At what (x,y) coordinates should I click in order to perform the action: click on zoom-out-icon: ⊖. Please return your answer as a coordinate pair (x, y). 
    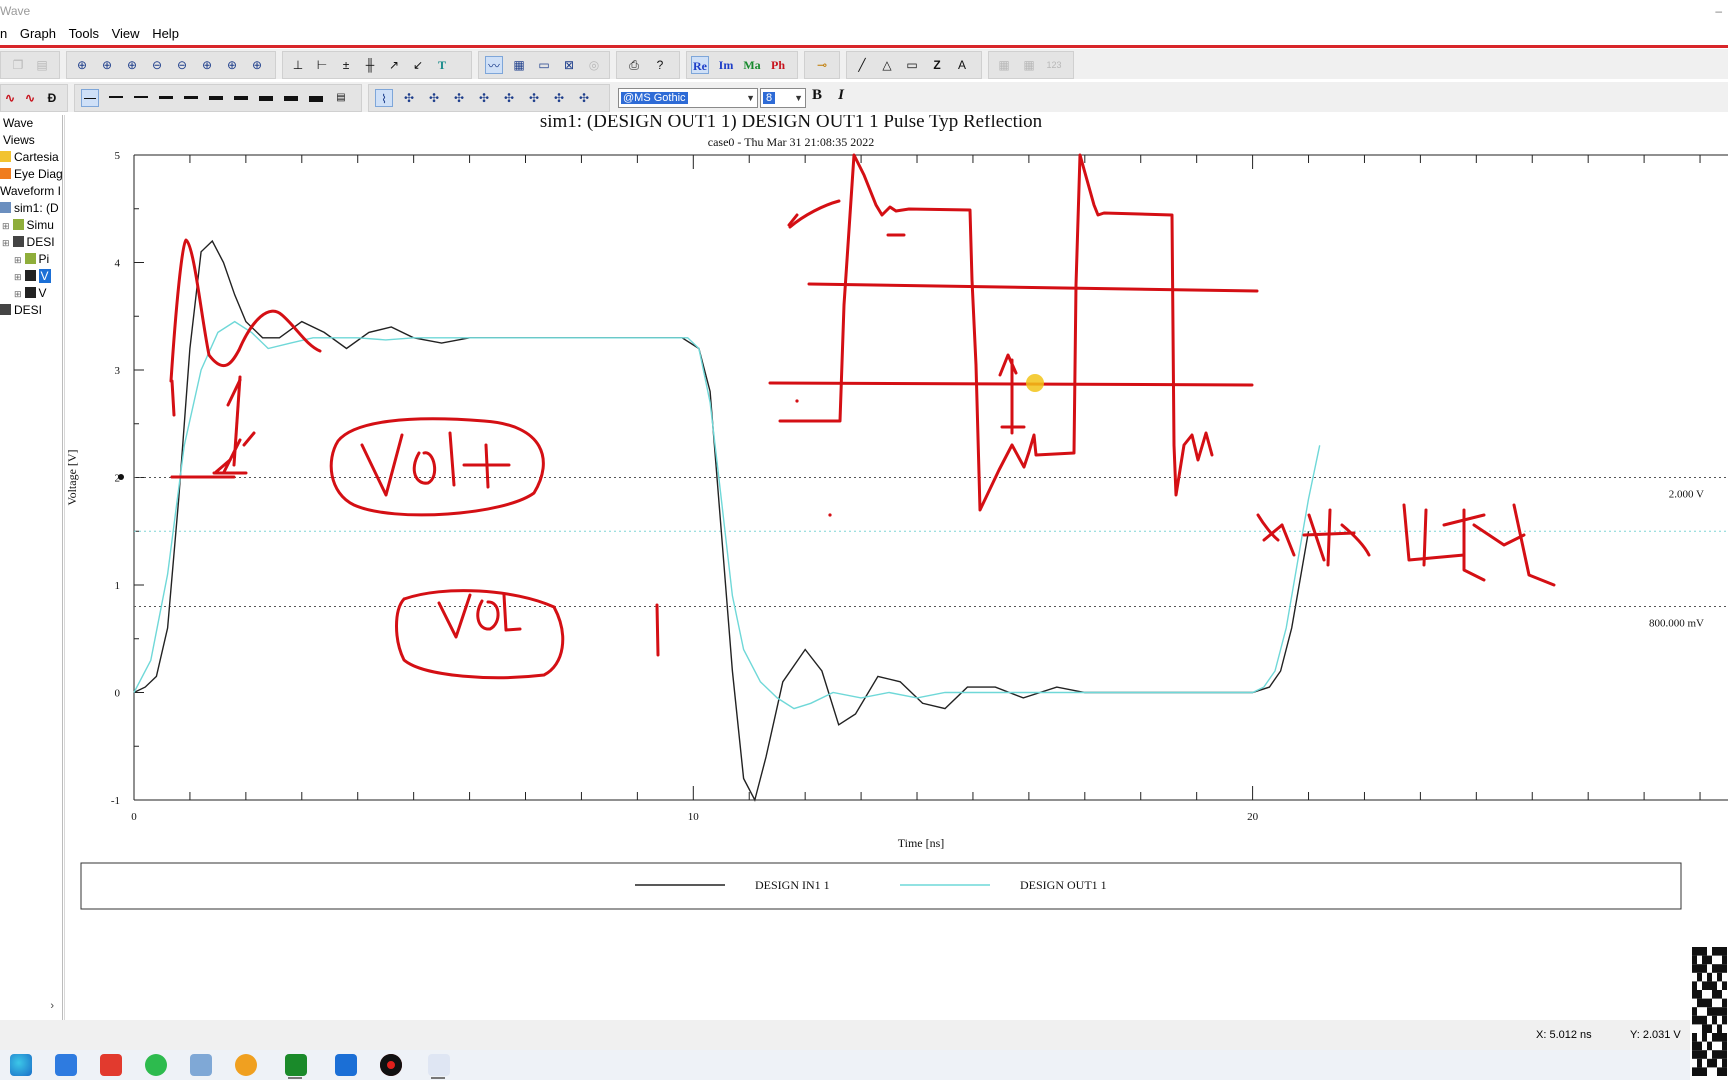
    Looking at the image, I should click on (157, 65).